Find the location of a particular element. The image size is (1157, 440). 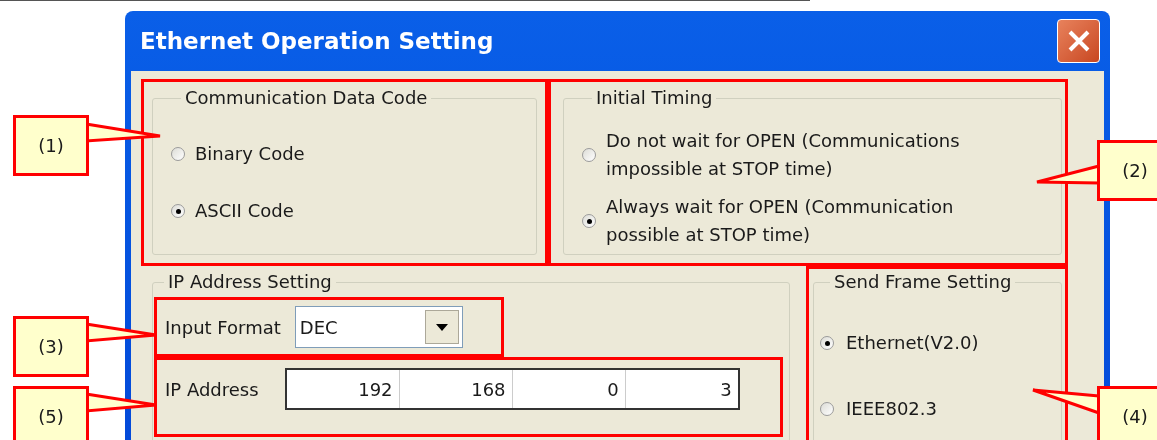

callout-label: (1) is located at coordinates (51, 146).